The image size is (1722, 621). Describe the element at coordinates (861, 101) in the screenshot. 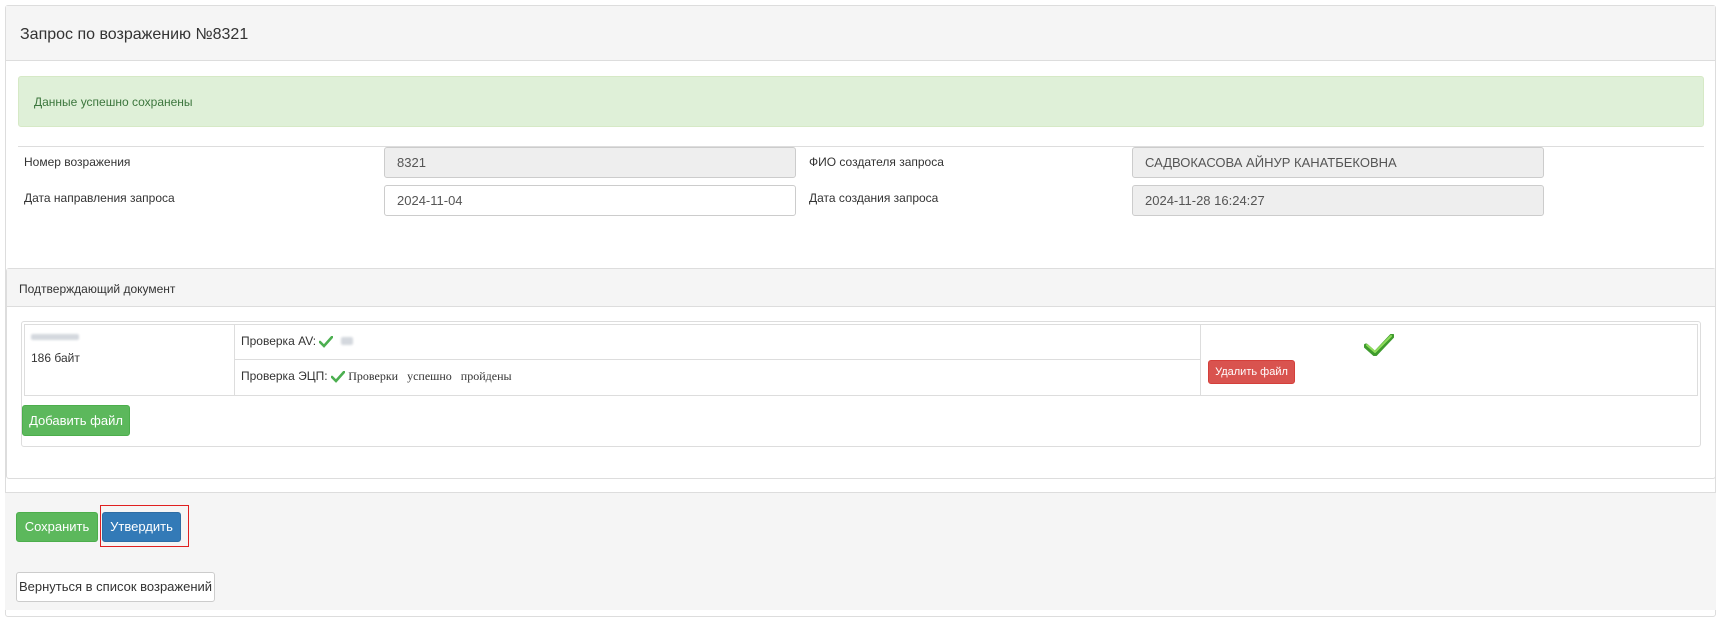

I see `success-alert: Данные успешно сохранены` at that location.